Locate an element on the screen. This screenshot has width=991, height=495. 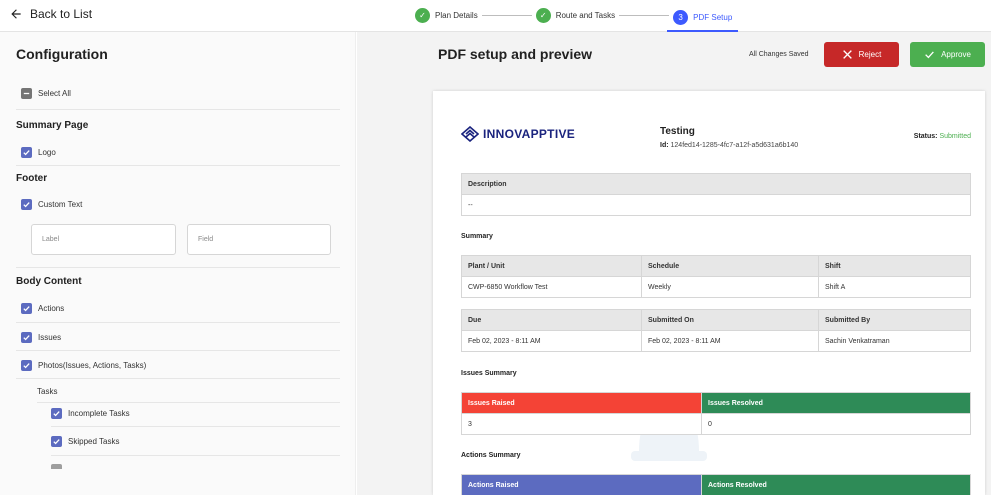
skipped-tasks-label: Skipped Tasks is located at coordinates (94, 441).